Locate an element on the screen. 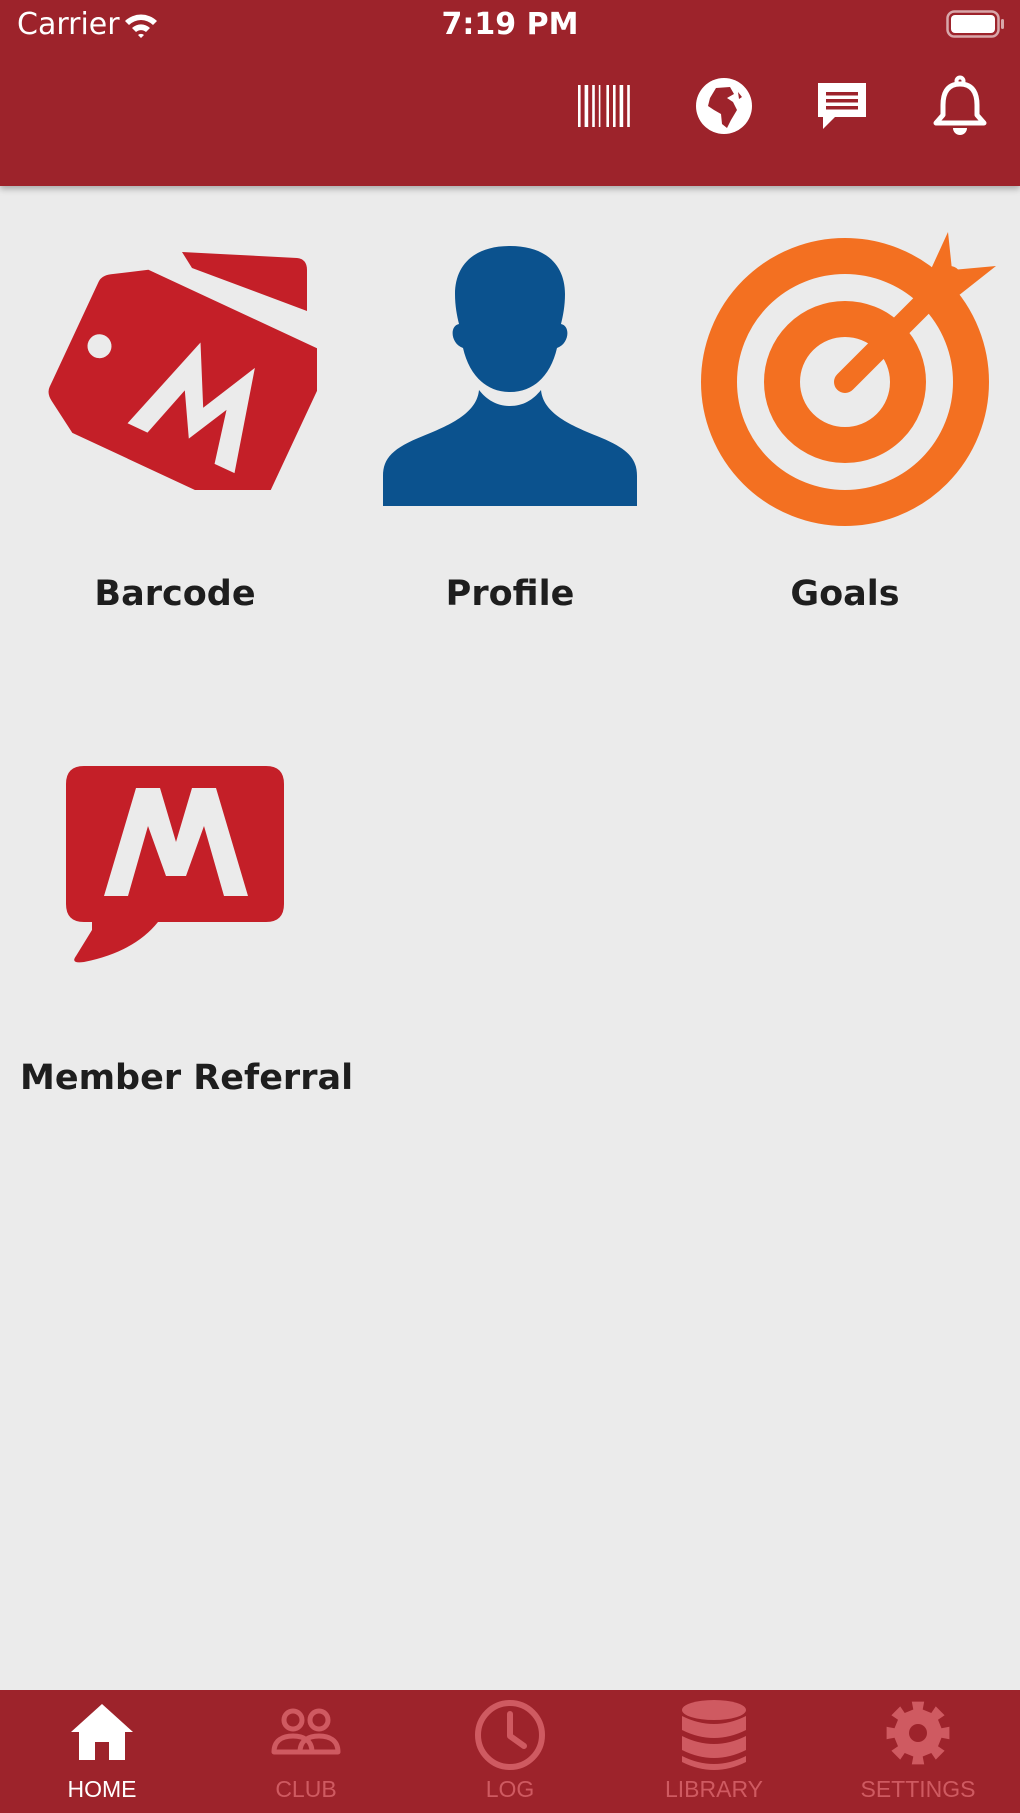 Image resolution: width=1020 pixels, height=1813 pixels. messages-button is located at coordinates (842, 108).